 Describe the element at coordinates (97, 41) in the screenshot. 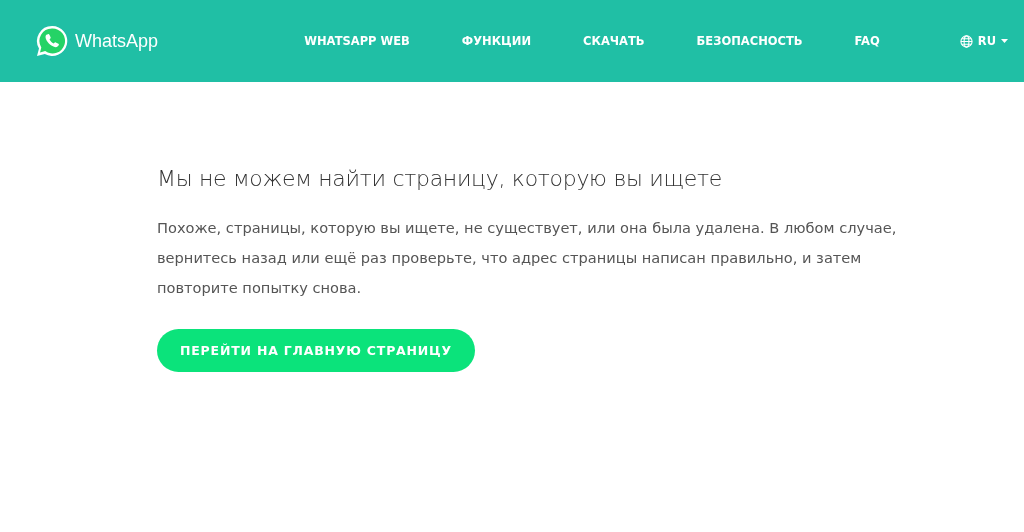

I see `whatsapp-logo: WhatsApp` at that location.